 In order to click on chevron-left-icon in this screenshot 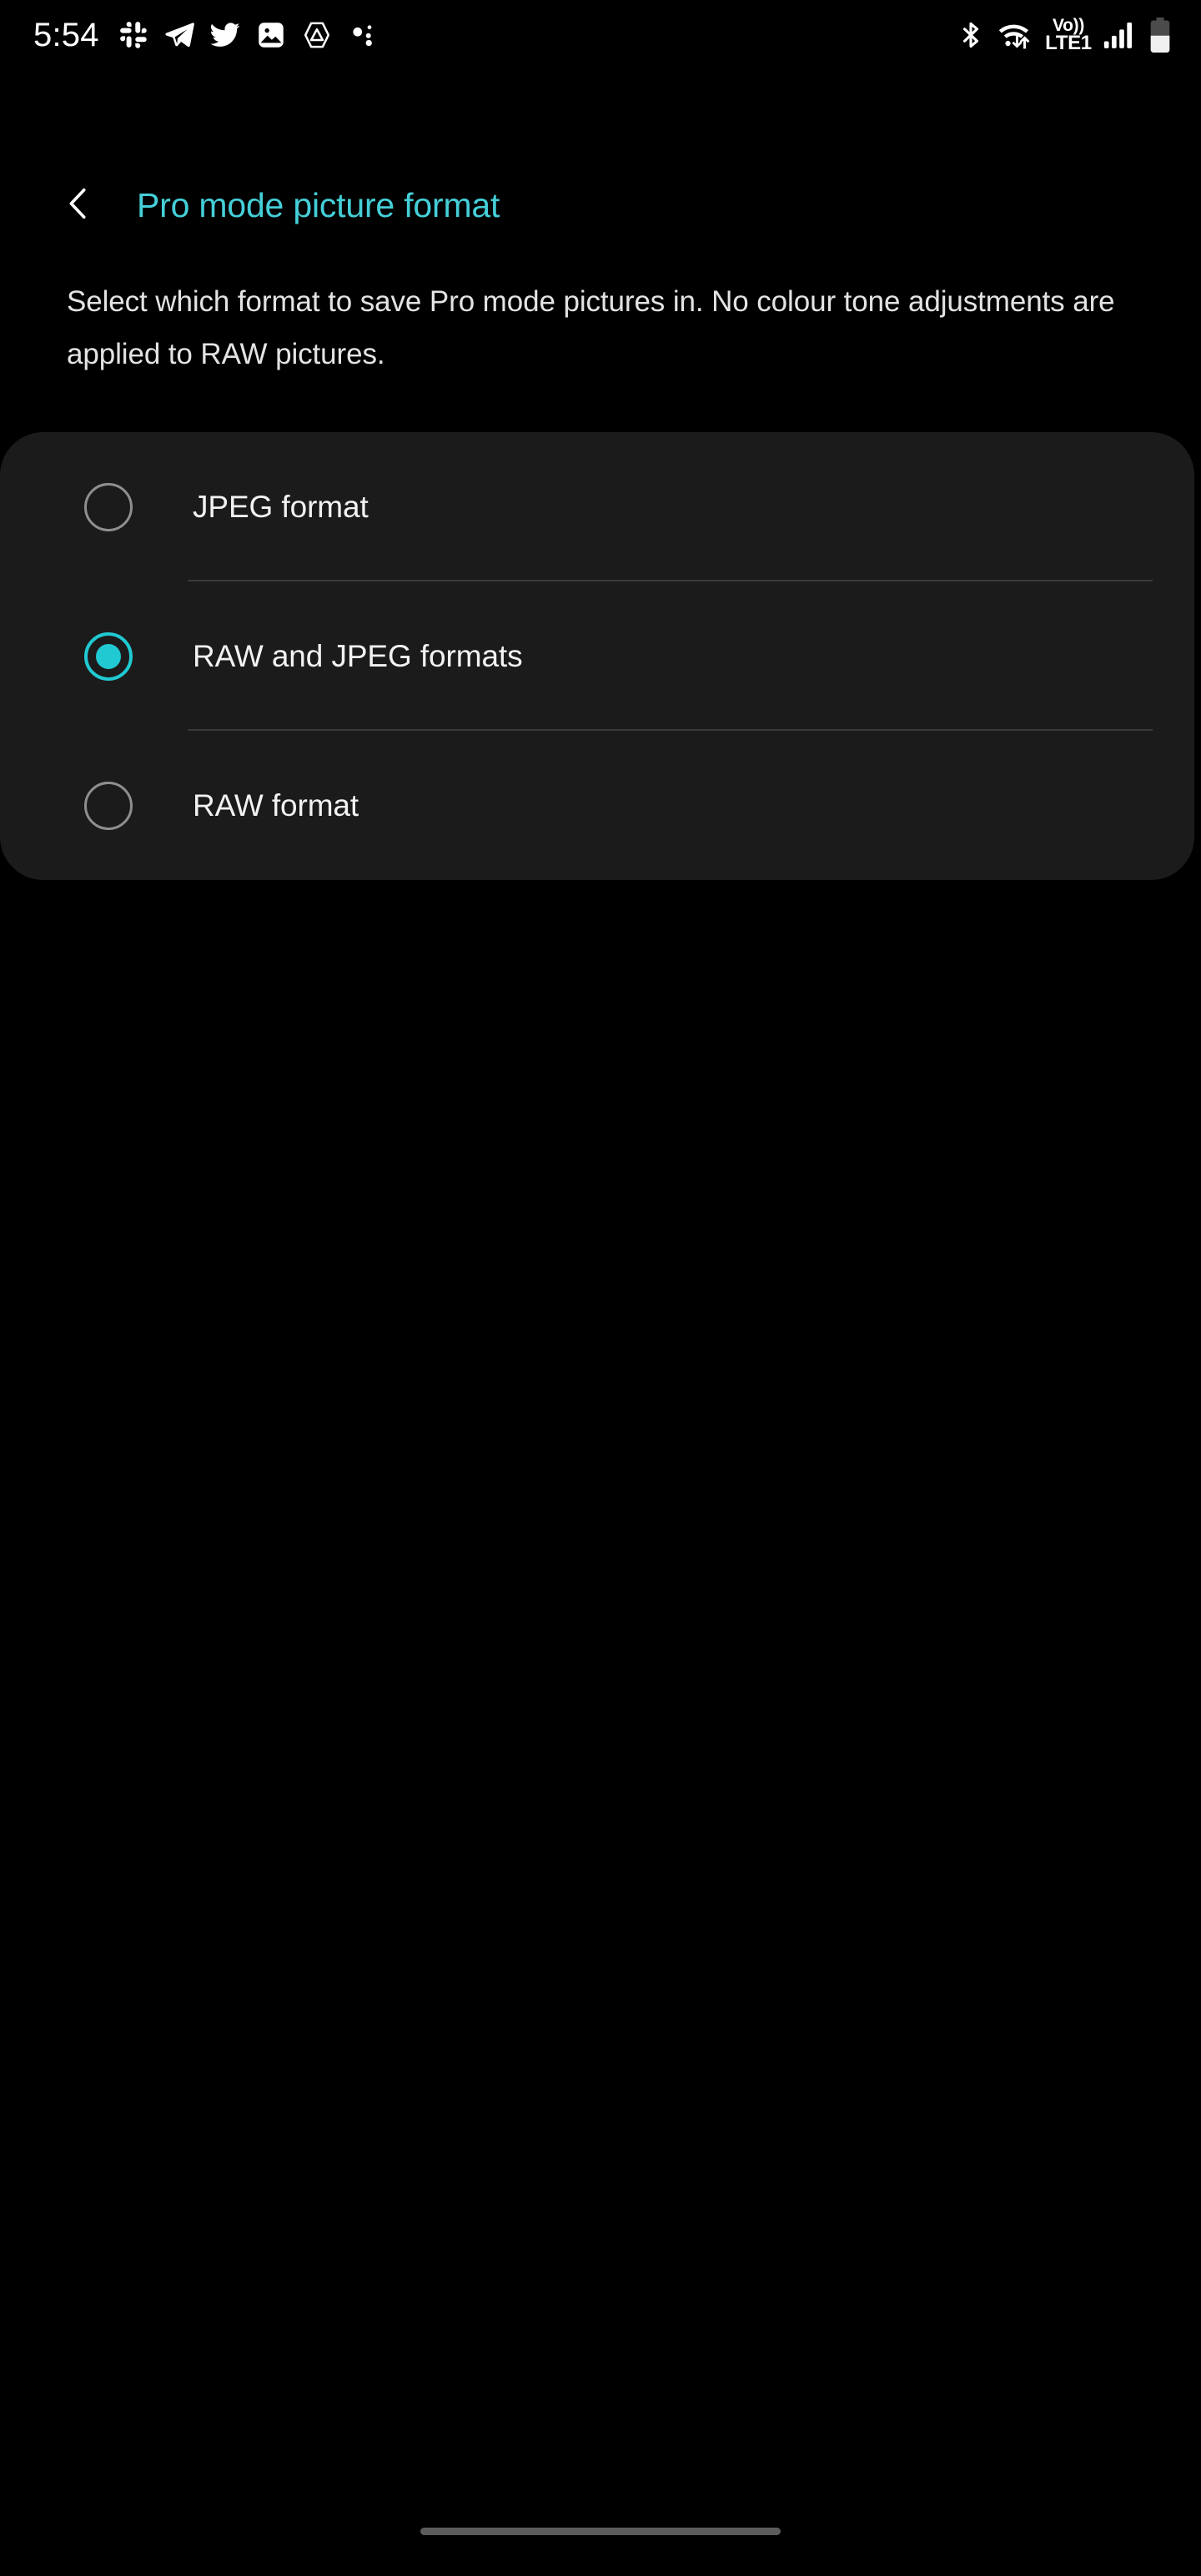, I will do `click(79, 205)`.